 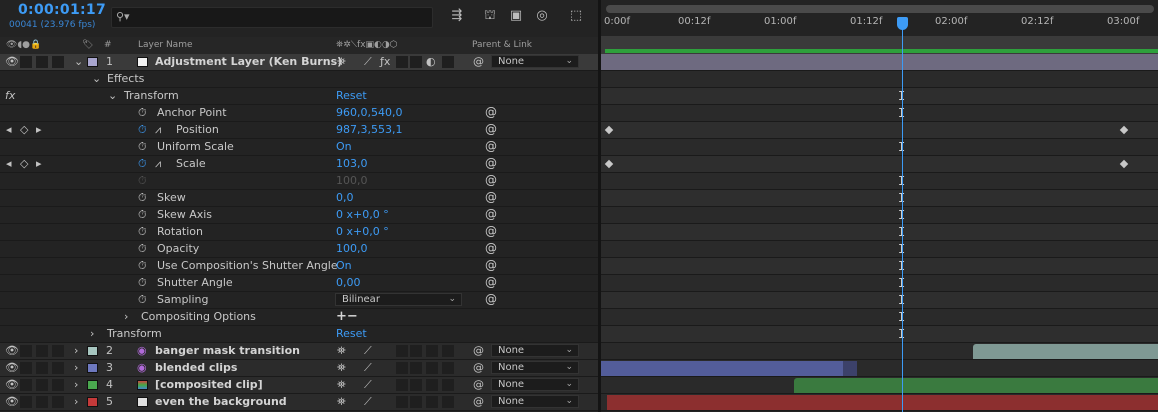 I want to click on layer-name: [composited clip], so click(x=209, y=385).